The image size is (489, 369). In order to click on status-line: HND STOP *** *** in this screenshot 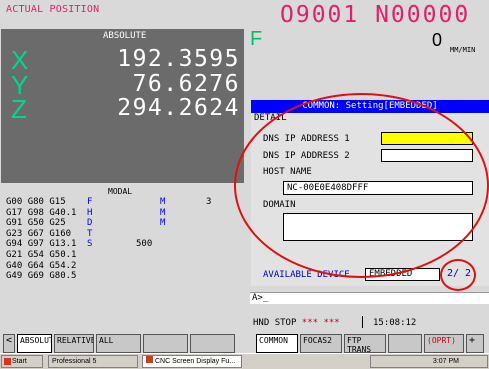, I will do `click(296, 323)`.